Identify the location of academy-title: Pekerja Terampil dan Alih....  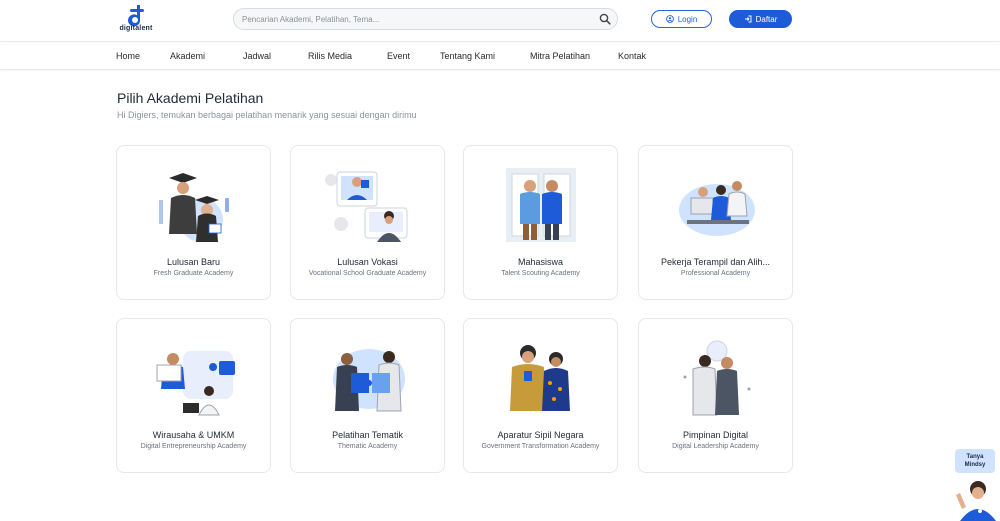
(715, 262).